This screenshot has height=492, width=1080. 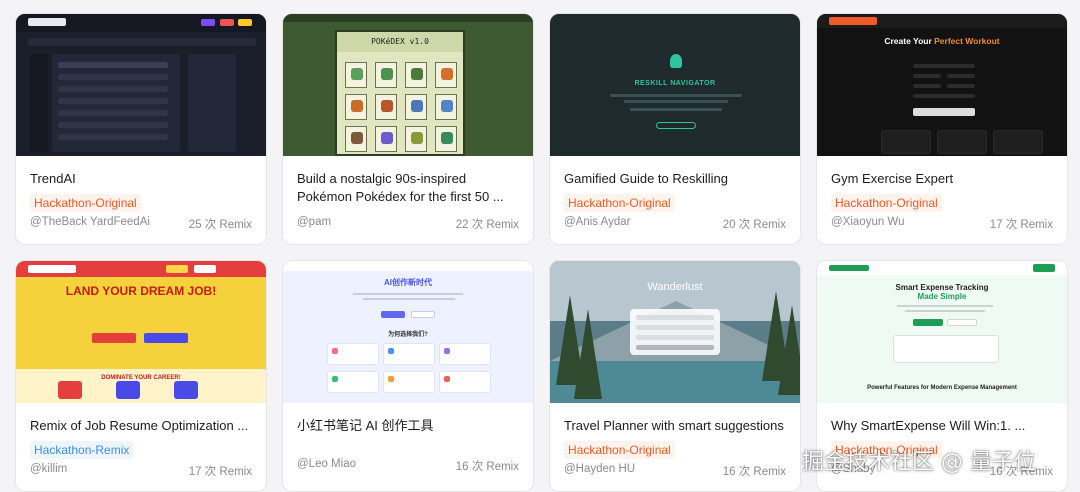 I want to click on app-thumbnail: POKéDEX v1.0, so click(x=408, y=85).